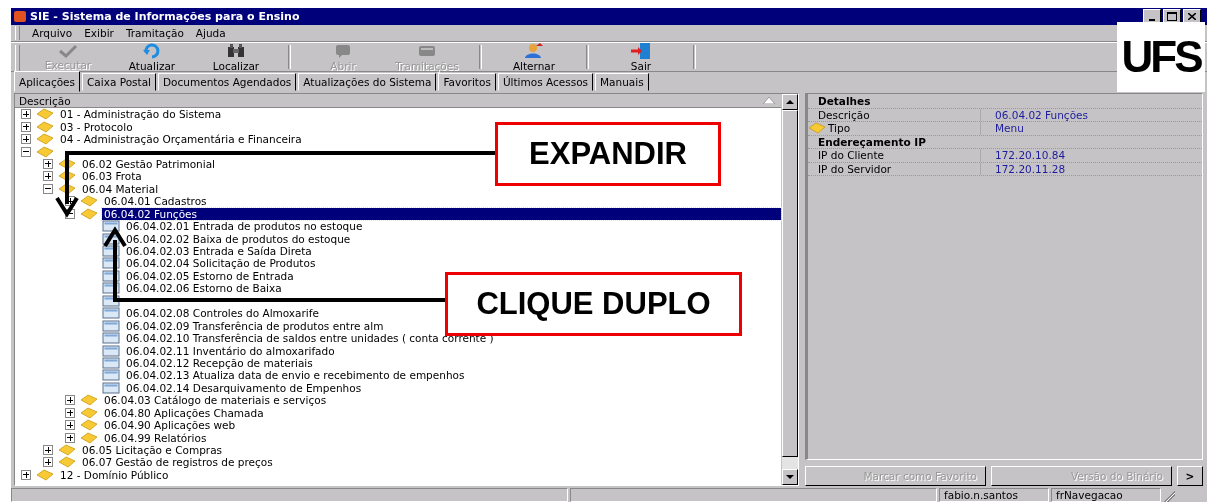  What do you see at coordinates (255, 325) in the screenshot?
I see `tree-item: 06.04.02.09 Transferência de produtos entre alm` at bounding box center [255, 325].